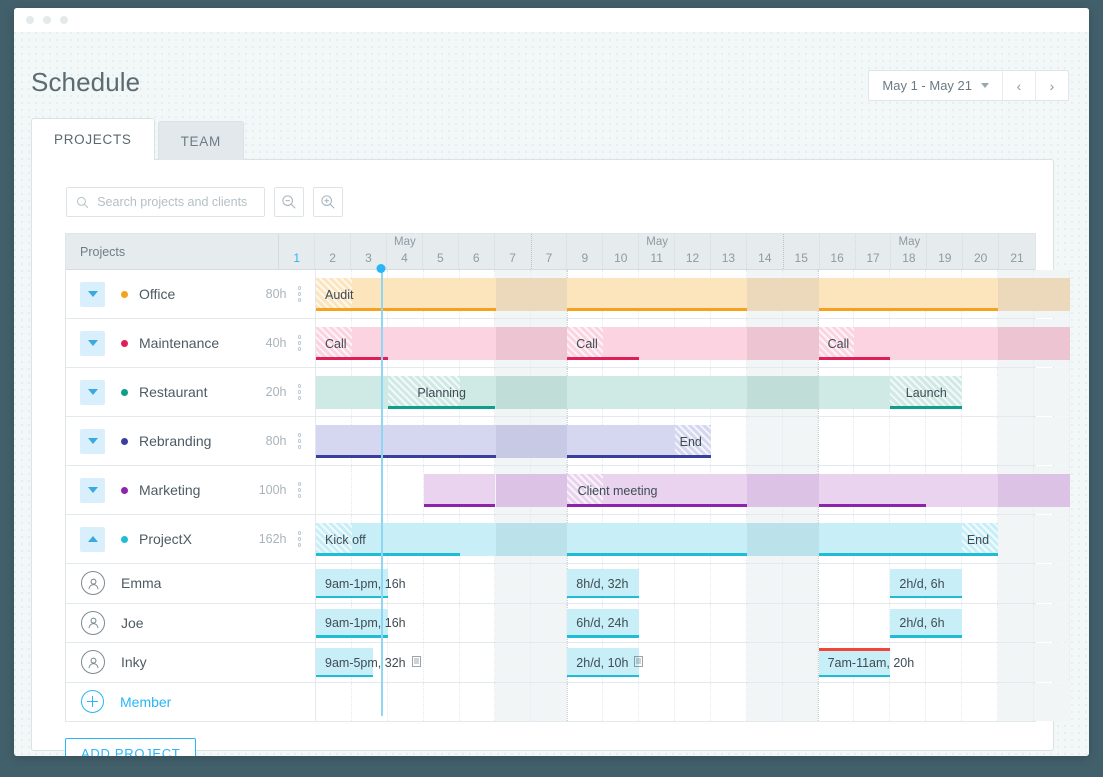 The height and width of the screenshot is (777, 1103). Describe the element at coordinates (909, 251) in the screenshot. I see `day-header-cell: 18` at that location.